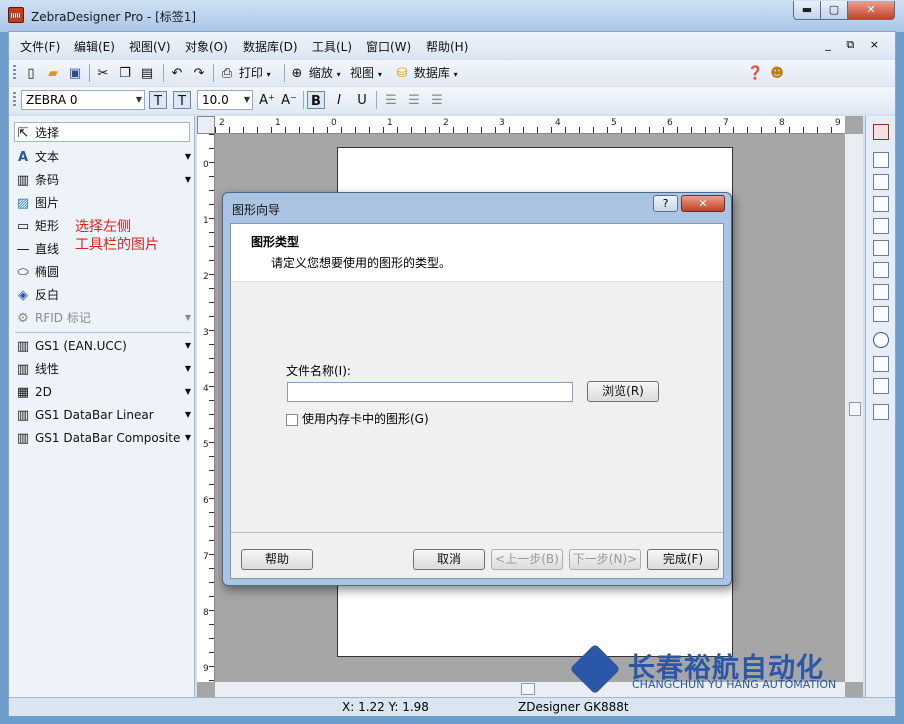  What do you see at coordinates (103, 272) in the screenshot?
I see `tool-ellipse: ⬭ 椭圆` at bounding box center [103, 272].